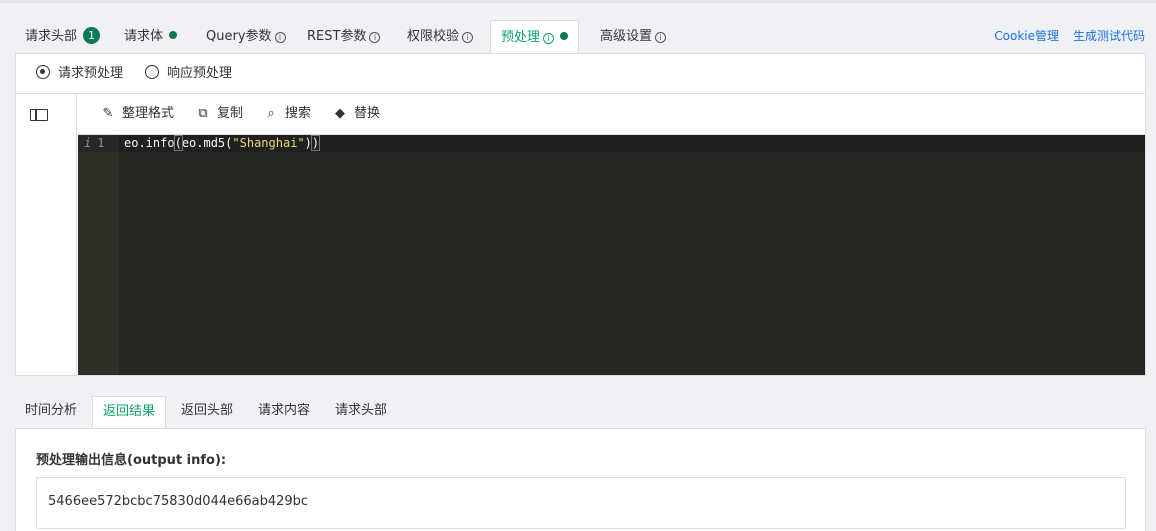 The image size is (1156, 531). Describe the element at coordinates (108, 113) in the screenshot. I see `format-icon: ✎` at that location.